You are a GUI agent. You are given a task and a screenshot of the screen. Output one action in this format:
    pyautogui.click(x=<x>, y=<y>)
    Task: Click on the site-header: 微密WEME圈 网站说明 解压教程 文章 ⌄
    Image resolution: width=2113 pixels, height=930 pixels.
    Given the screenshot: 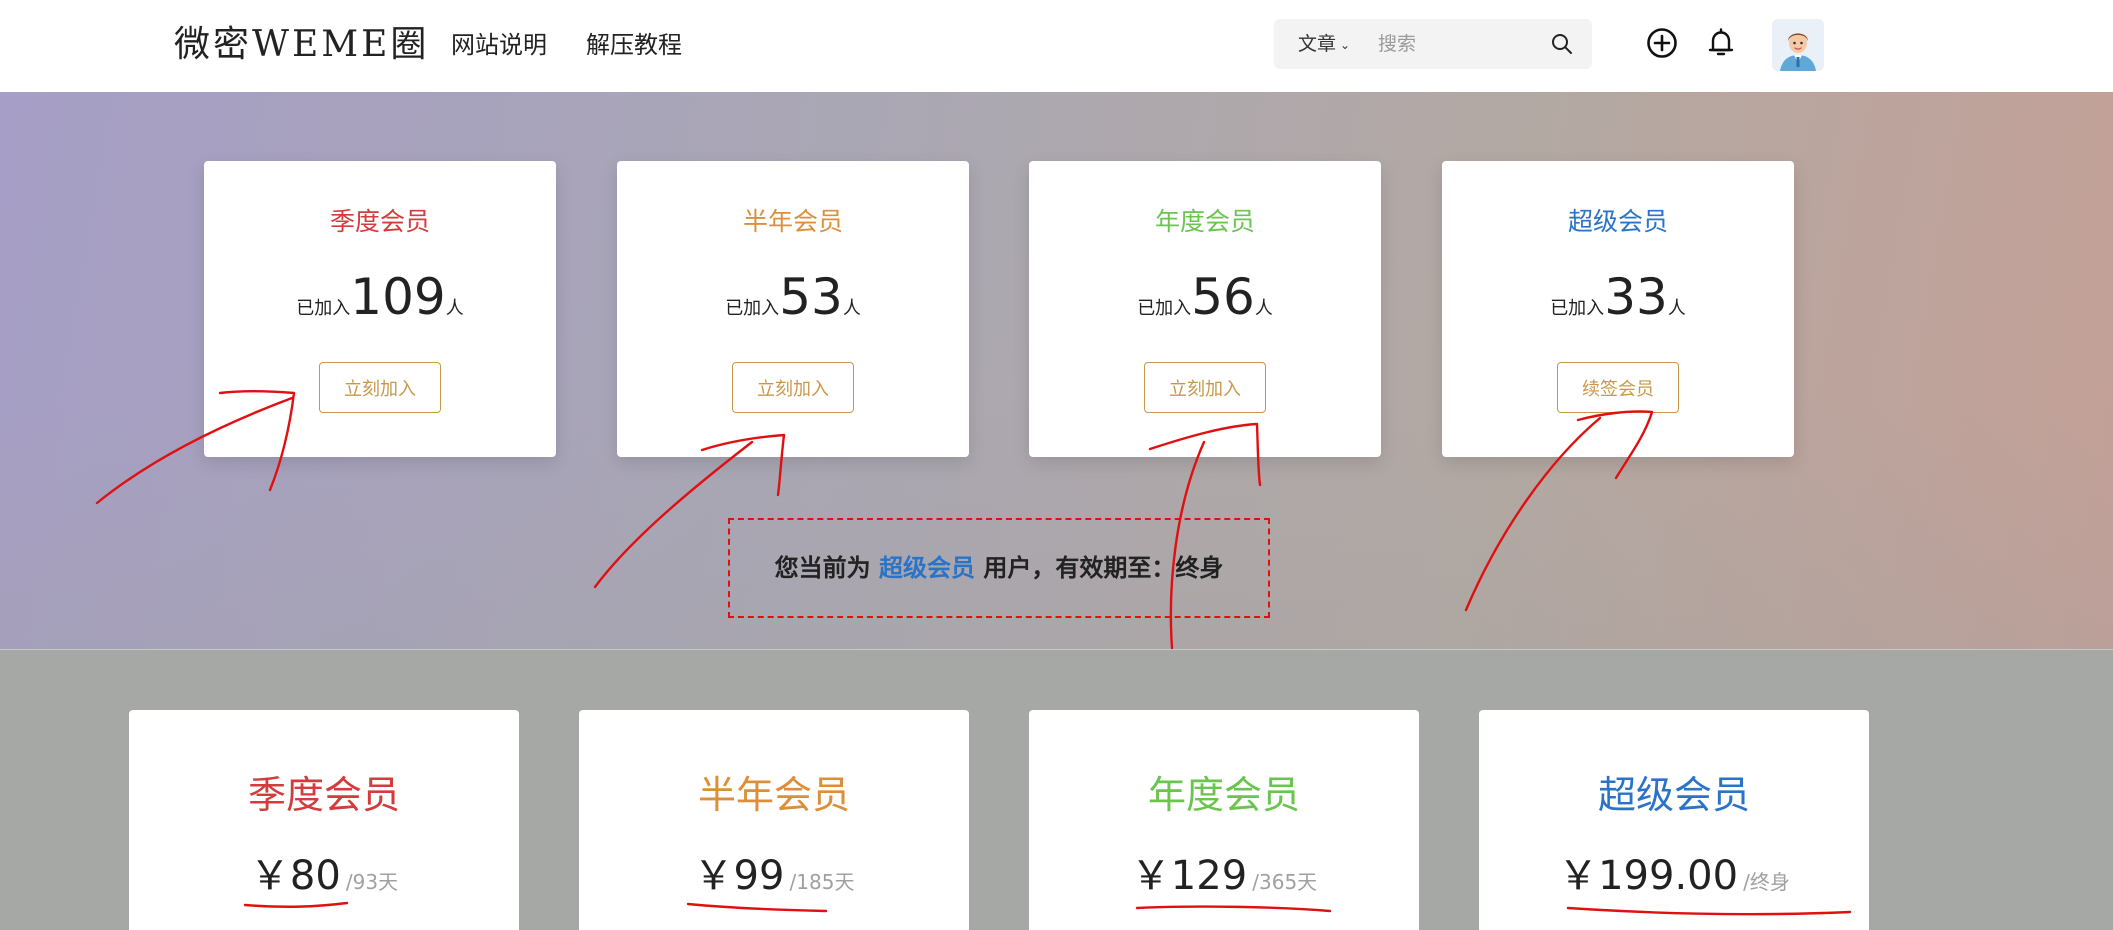 What is the action you would take?
    pyautogui.click(x=1056, y=46)
    